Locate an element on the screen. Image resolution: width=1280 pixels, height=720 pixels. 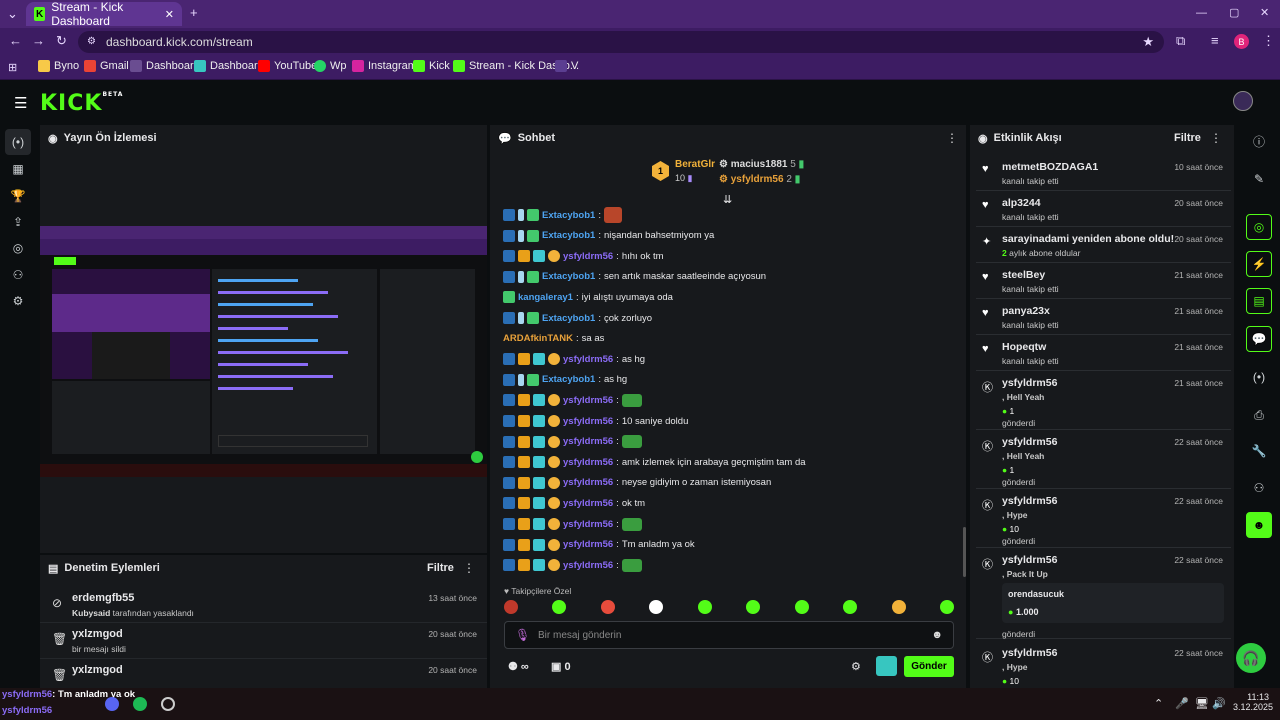
chat-message: ysfyldrm56: as hg is located at coordinates (574, 359).